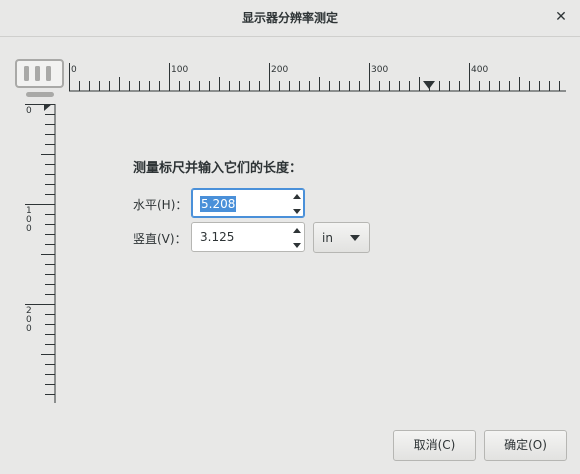 This screenshot has height=474, width=580. Describe the element at coordinates (248, 203) in the screenshot. I see `horizontal-spinbutton: 5.208` at that location.